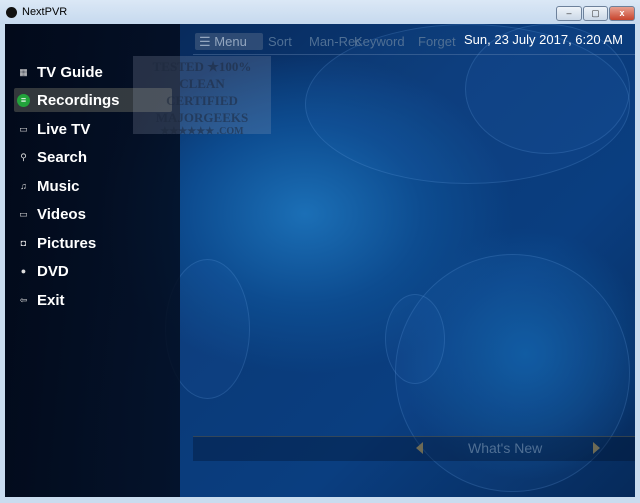  Describe the element at coordinates (415, 339) in the screenshot. I see `background-decoration` at that location.